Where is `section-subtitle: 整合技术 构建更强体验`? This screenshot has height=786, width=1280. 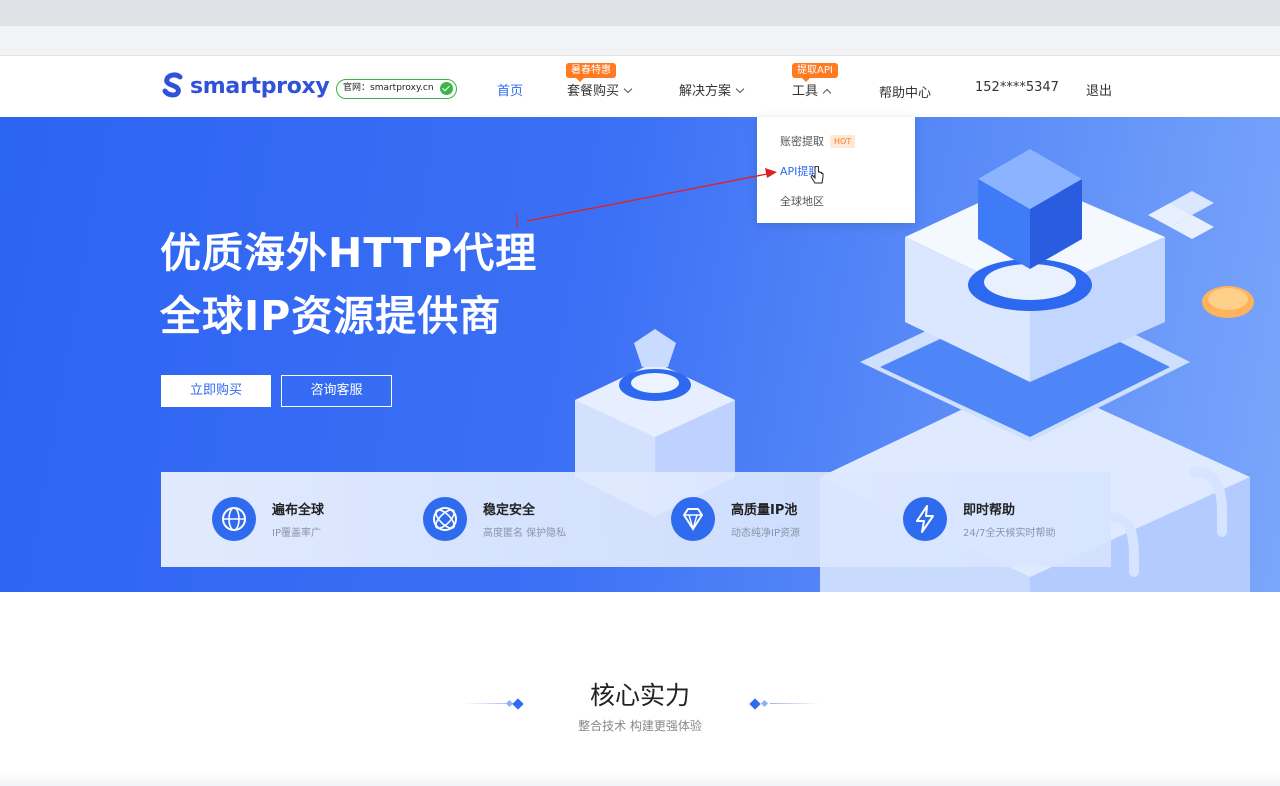
section-subtitle: 整合技术 构建更强体验 is located at coordinates (640, 726).